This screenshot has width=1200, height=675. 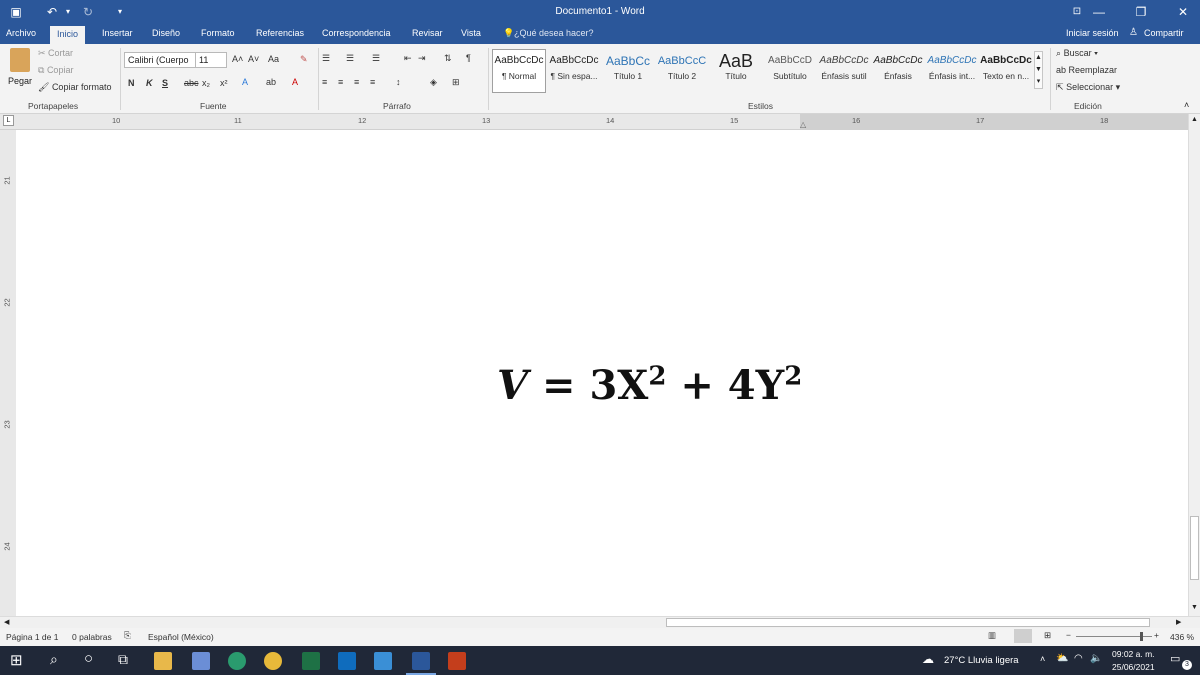 I want to click on zoom-level: 436 %, so click(x=1182, y=637).